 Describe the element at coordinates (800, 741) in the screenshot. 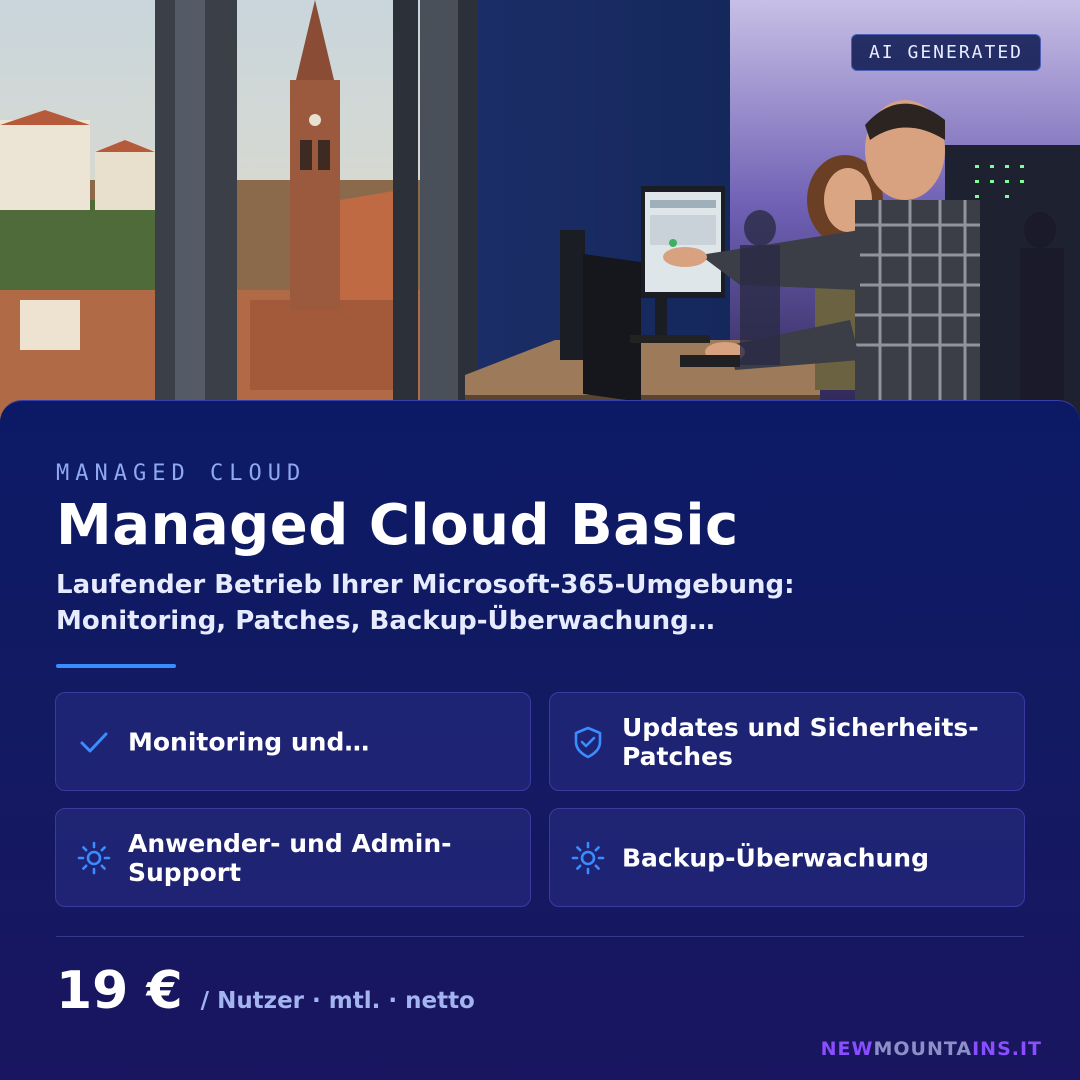

I see `feature-label: Updates und Sicherheits-Patches` at that location.